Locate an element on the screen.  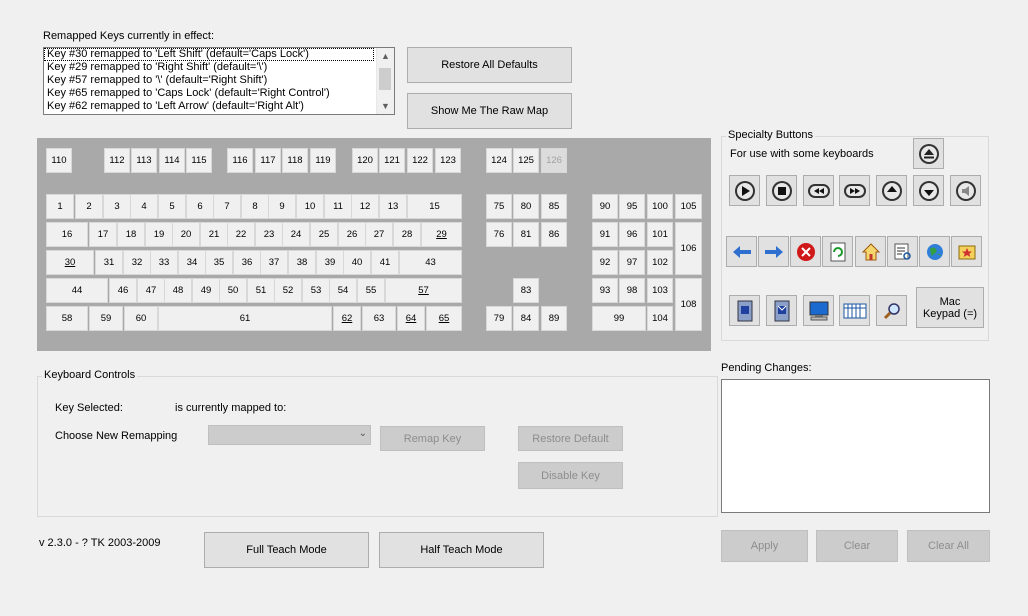
key-31: 31 is located at coordinates (109, 262).